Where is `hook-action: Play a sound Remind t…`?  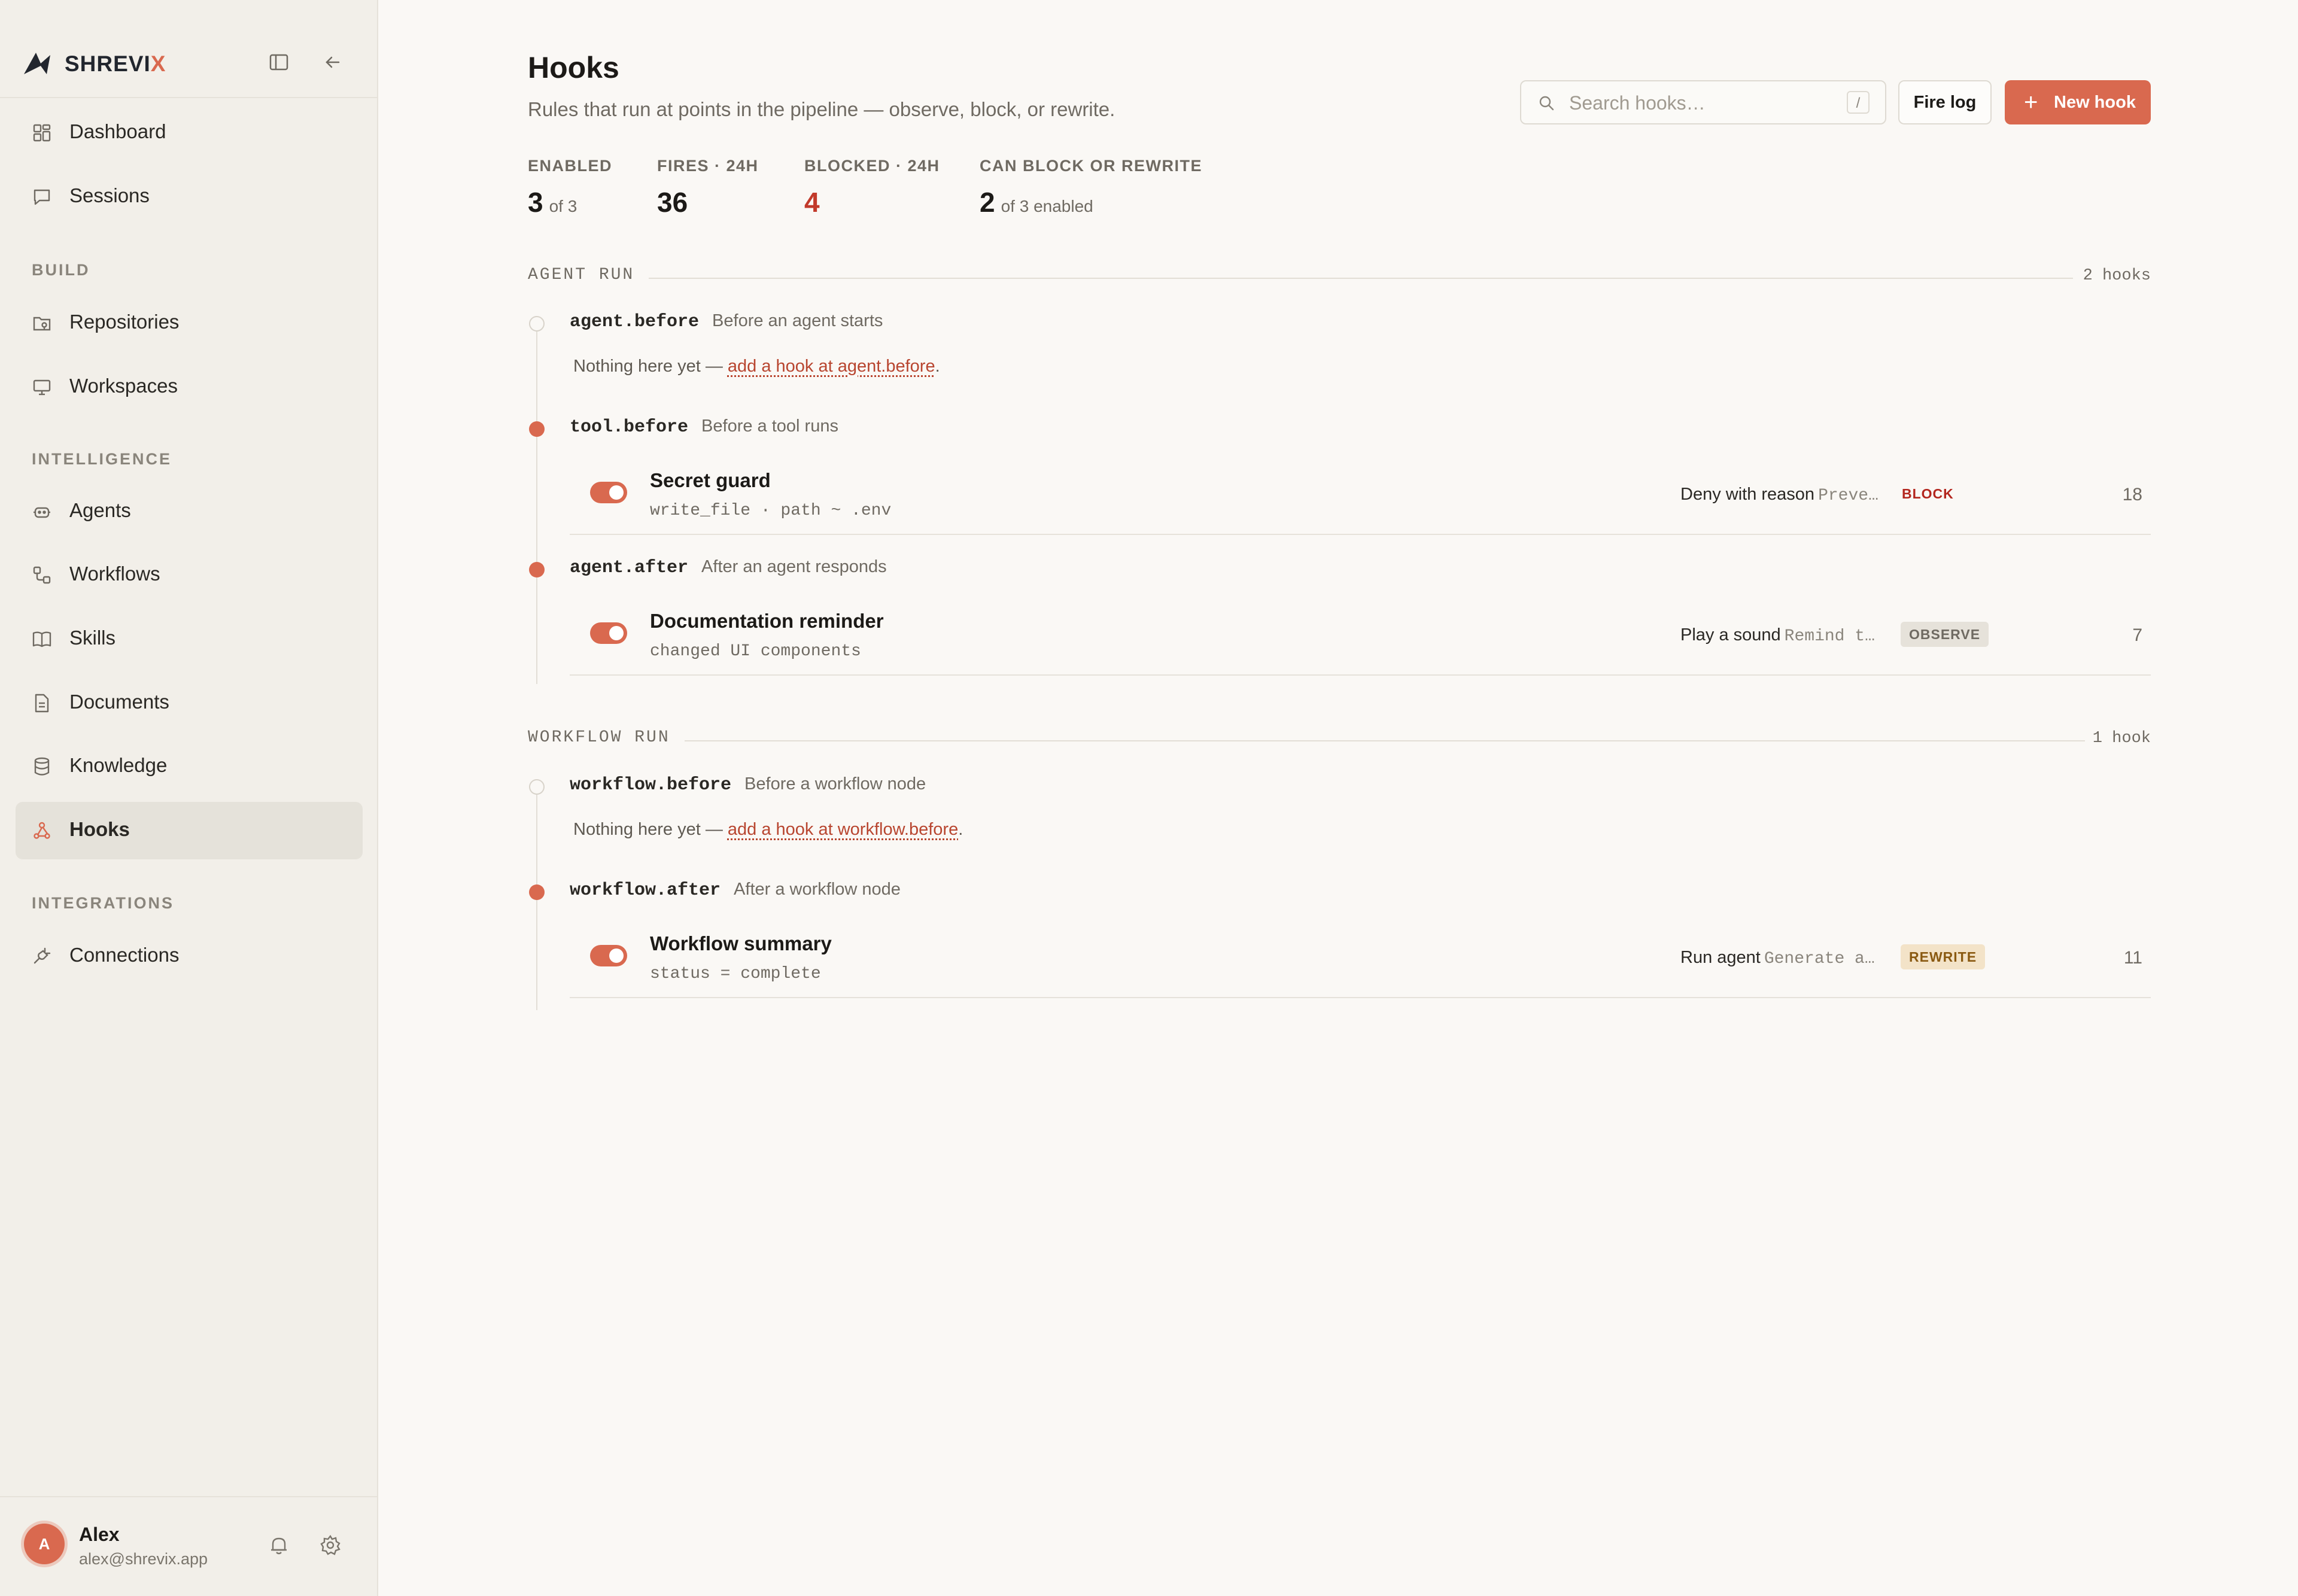
hook-action: Play a sound Remind t… is located at coordinates (1777, 635).